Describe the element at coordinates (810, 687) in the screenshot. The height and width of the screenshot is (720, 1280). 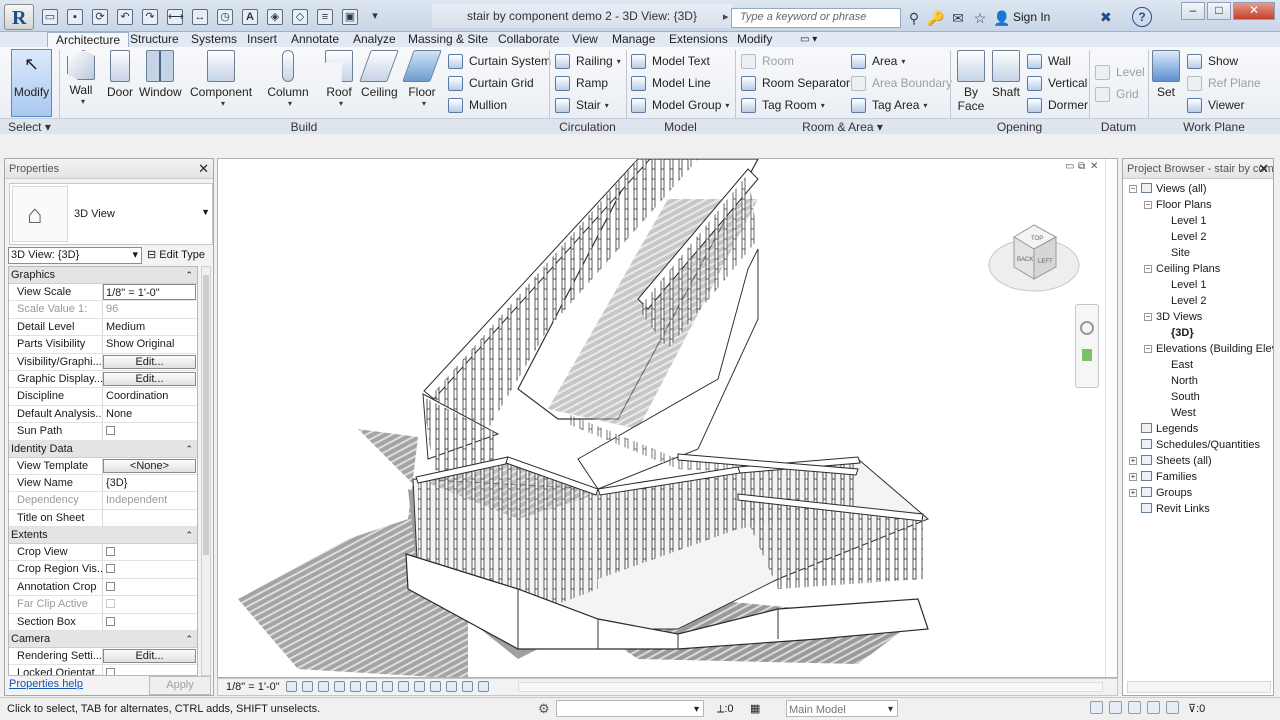
I see `canvas-horizontal-scrollbar` at that location.